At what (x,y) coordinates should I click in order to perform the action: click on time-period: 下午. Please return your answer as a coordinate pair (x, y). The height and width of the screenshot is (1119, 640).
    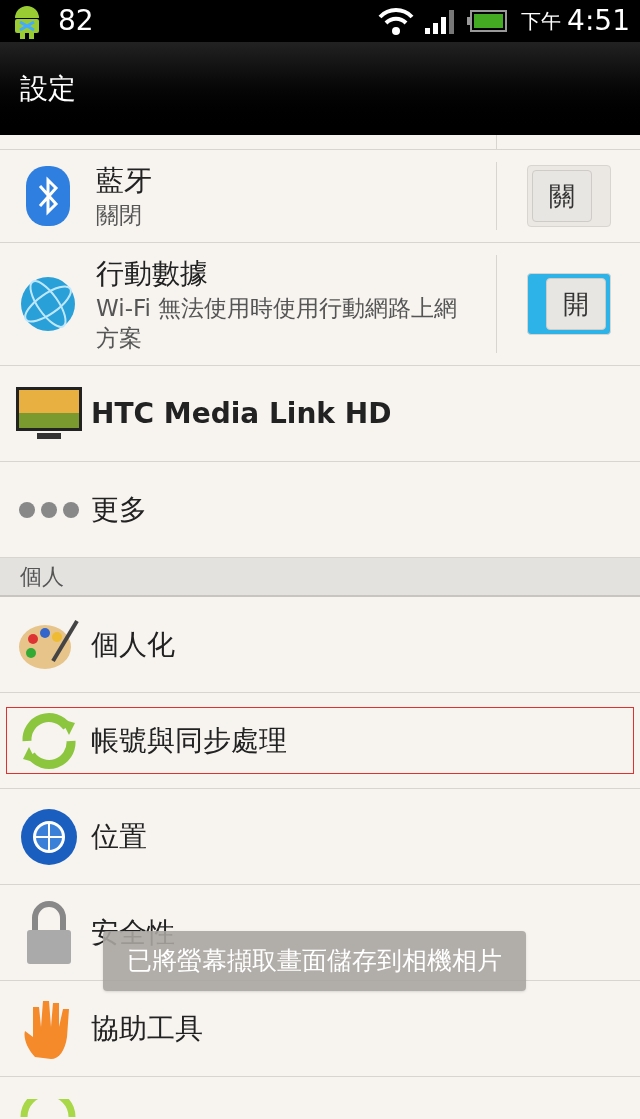
    Looking at the image, I should click on (541, 21).